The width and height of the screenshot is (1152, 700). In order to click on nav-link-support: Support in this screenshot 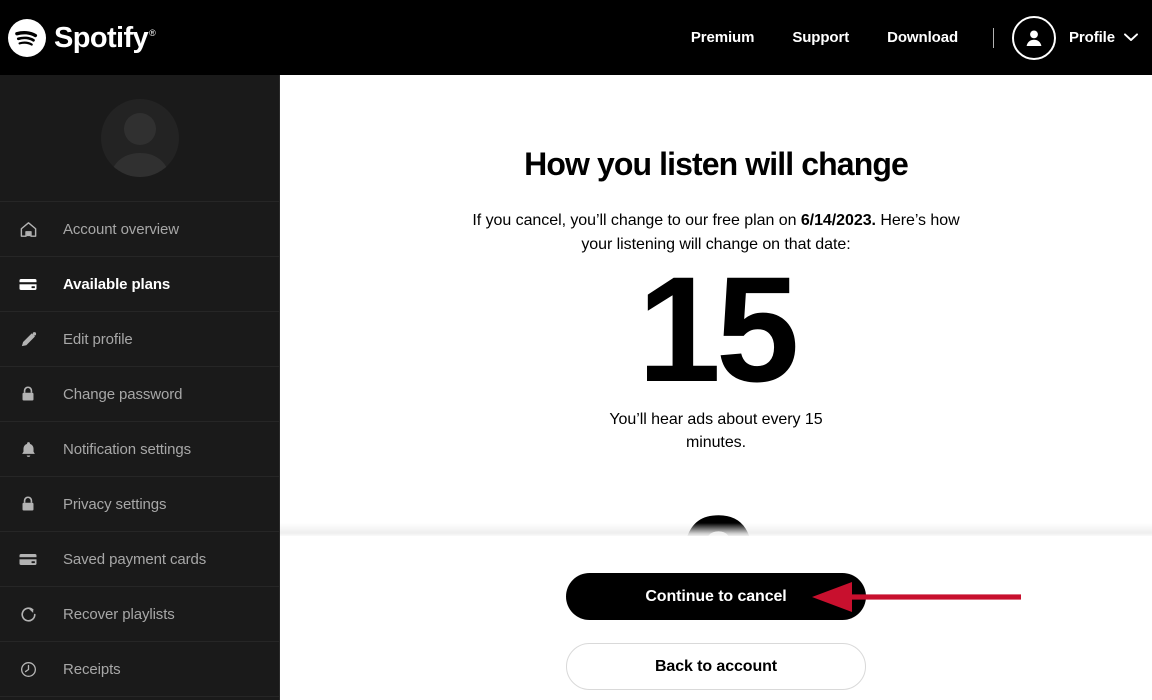, I will do `click(820, 37)`.